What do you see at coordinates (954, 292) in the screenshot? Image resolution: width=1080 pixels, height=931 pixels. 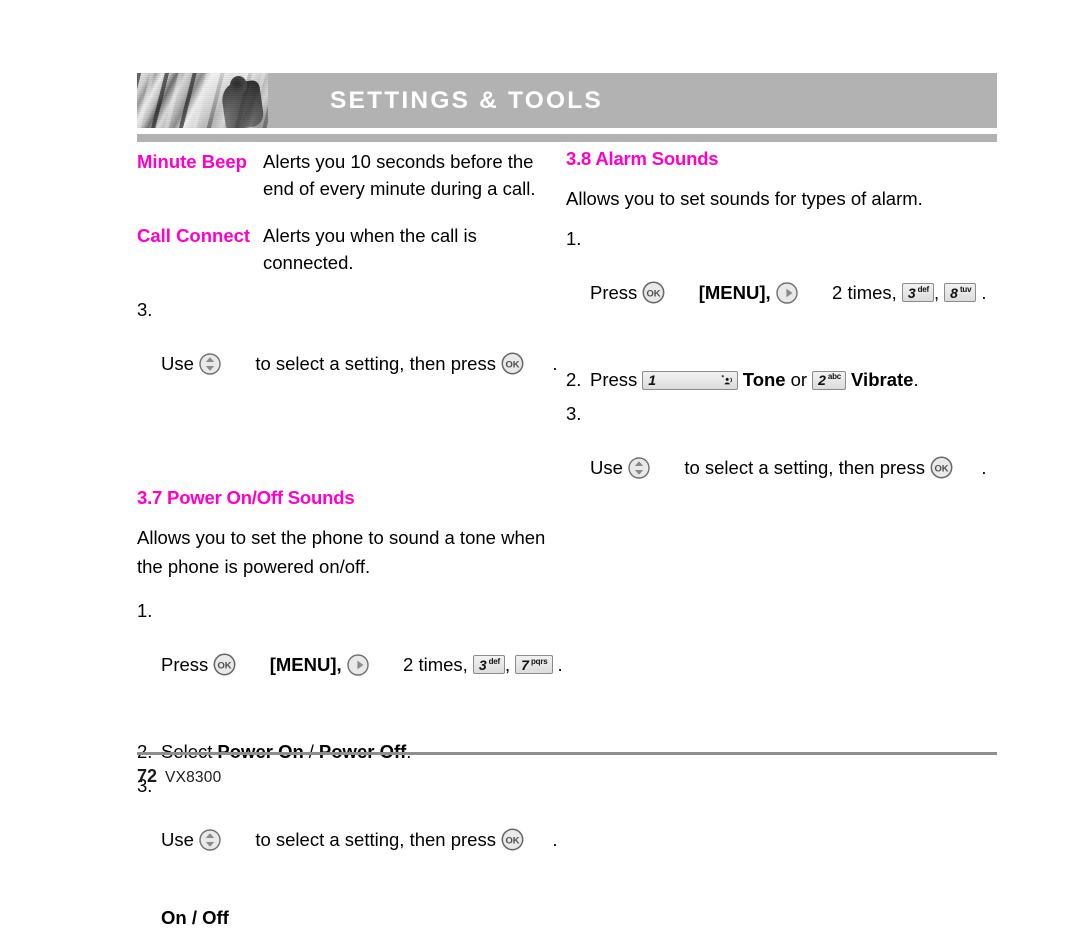 I see `keycap-digit: 8` at bounding box center [954, 292].